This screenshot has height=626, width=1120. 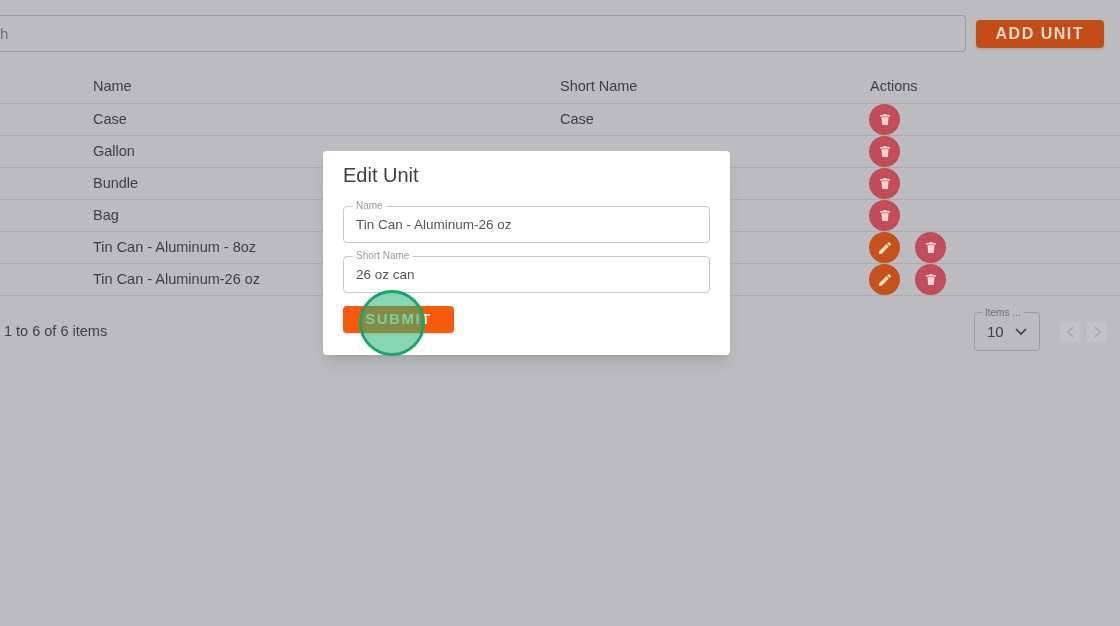 I want to click on table-cell-text: Case, so click(x=110, y=119).